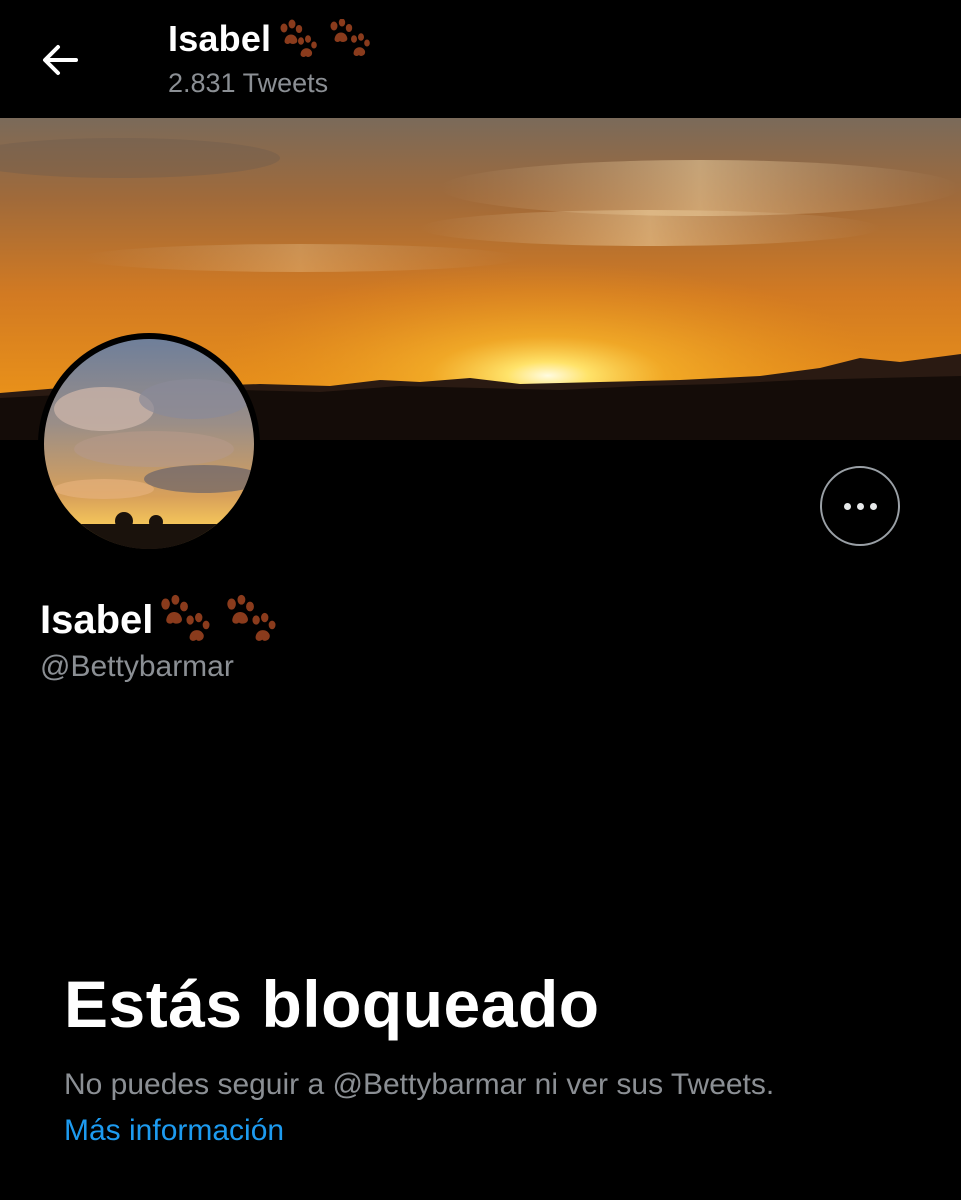 This screenshot has height=1200, width=961. I want to click on arrow-left-icon, so click(60, 60).